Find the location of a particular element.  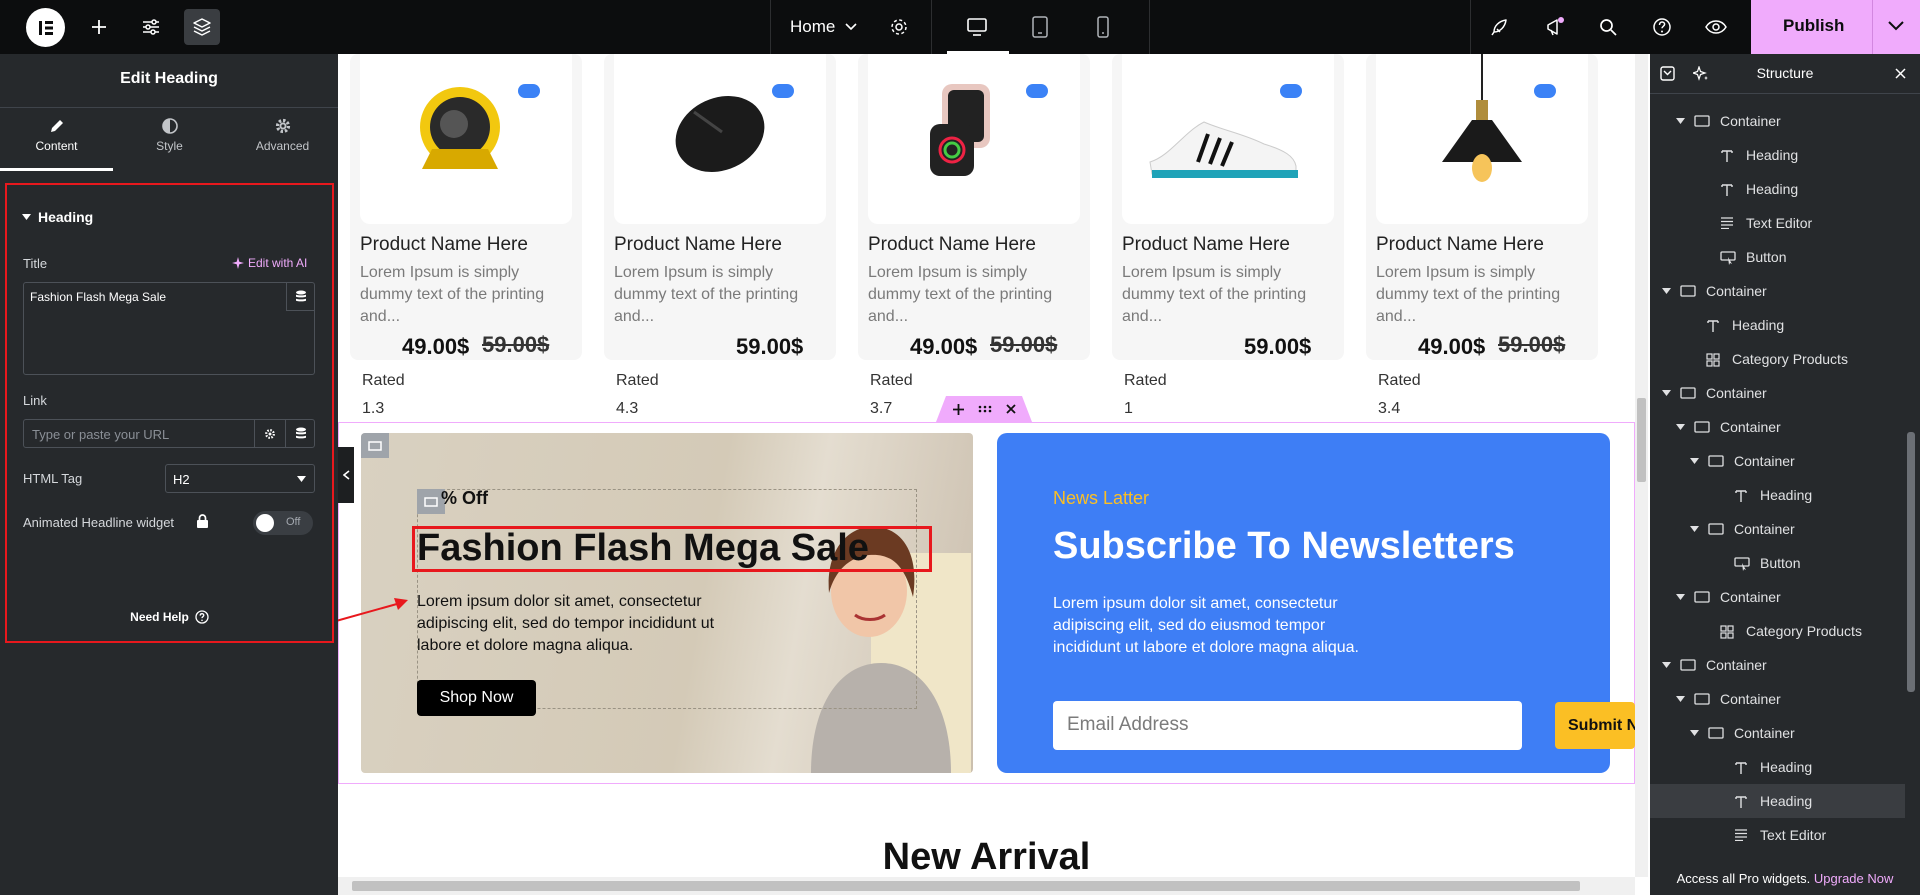

publish-chevron-icon is located at coordinates (1896, 26).